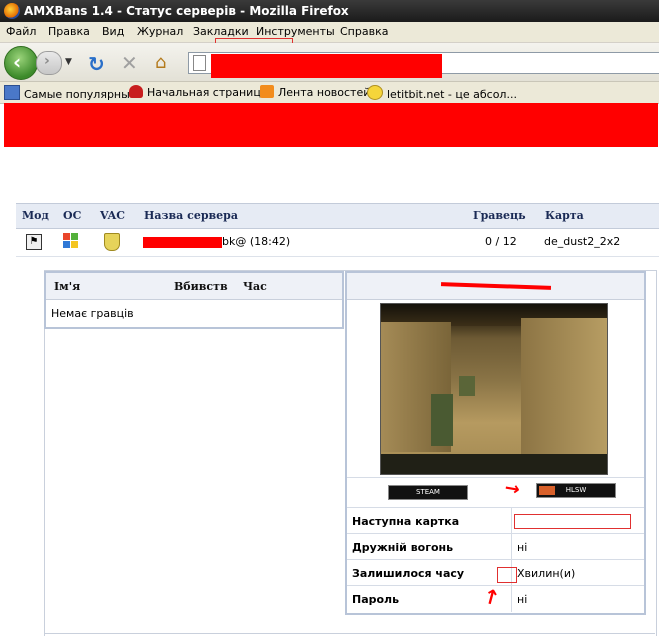 The height and width of the screenshot is (640, 659). What do you see at coordinates (408, 573) in the screenshot?
I see `time-left-label: Залишилося часу` at bounding box center [408, 573].